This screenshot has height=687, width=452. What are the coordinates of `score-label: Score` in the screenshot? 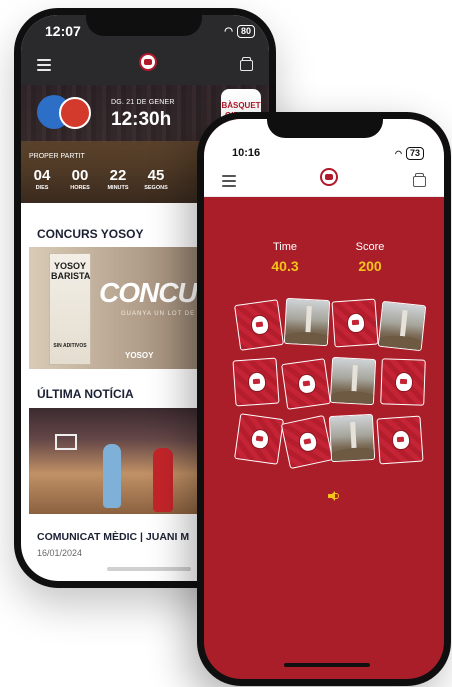 It's located at (370, 247).